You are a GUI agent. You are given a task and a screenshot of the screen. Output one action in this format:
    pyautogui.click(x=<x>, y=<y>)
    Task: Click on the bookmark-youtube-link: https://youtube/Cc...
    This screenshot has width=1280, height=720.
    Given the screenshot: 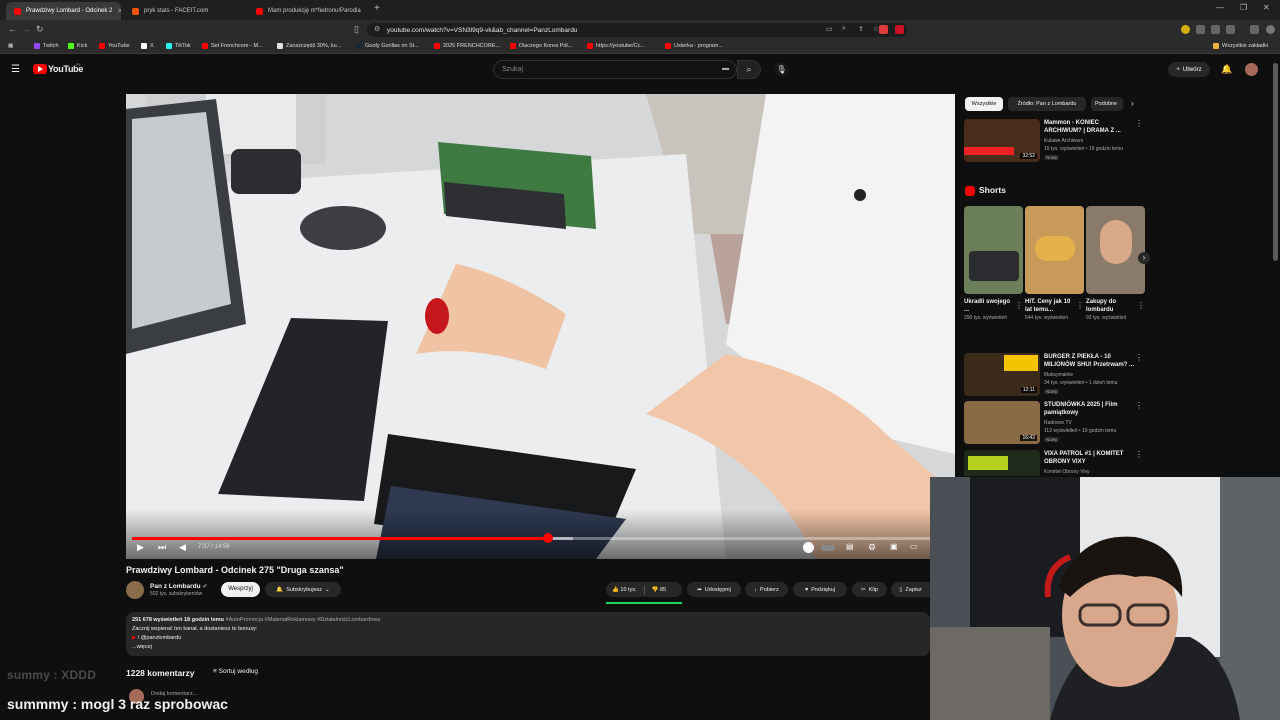 What is the action you would take?
    pyautogui.click(x=616, y=46)
    